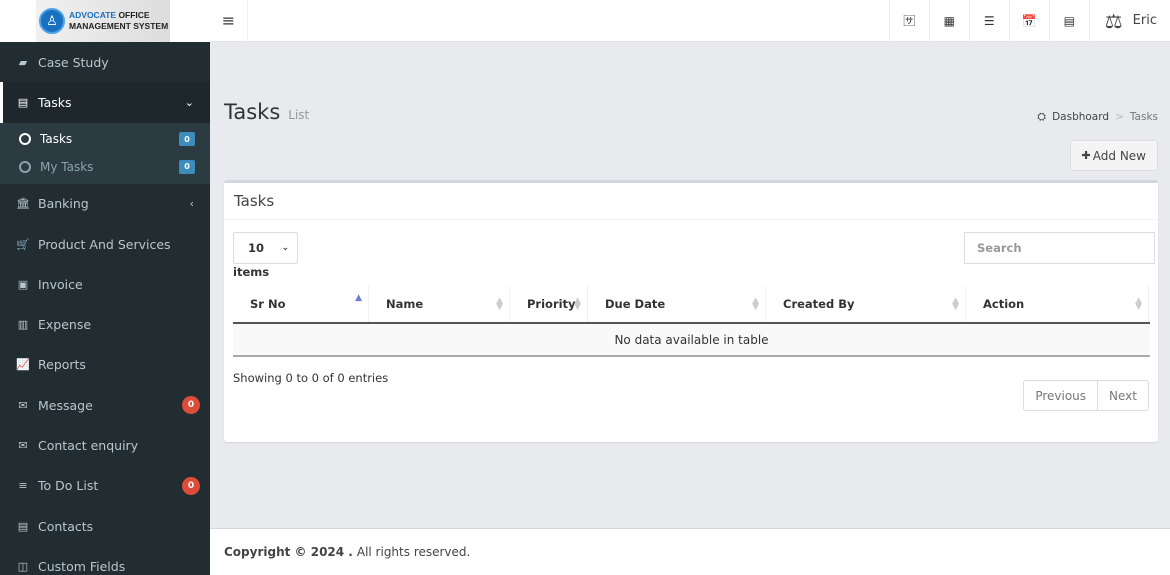  Describe the element at coordinates (105, 486) in the screenshot. I see `sidebar-item-to-do-list: ≡ To Do List 0` at that location.